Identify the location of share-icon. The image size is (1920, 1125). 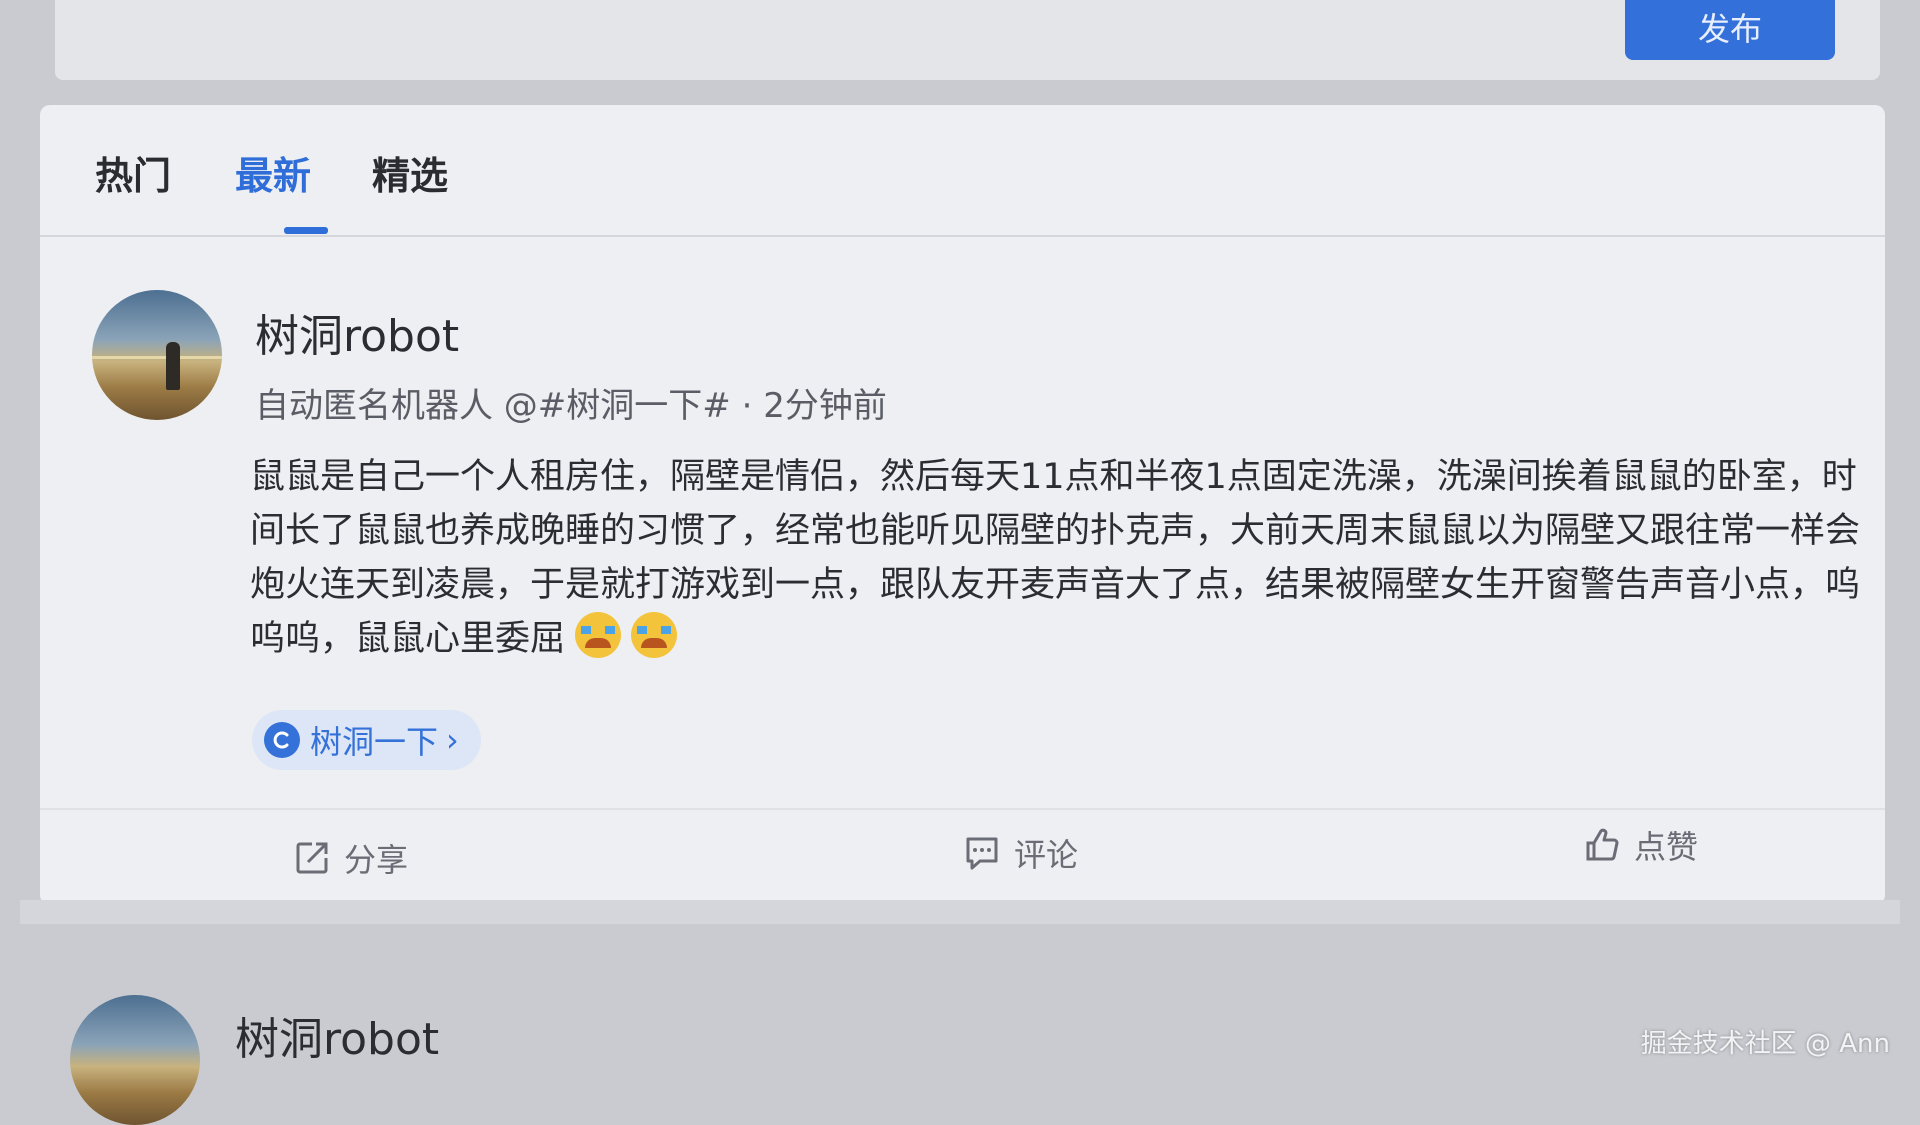
(312, 858).